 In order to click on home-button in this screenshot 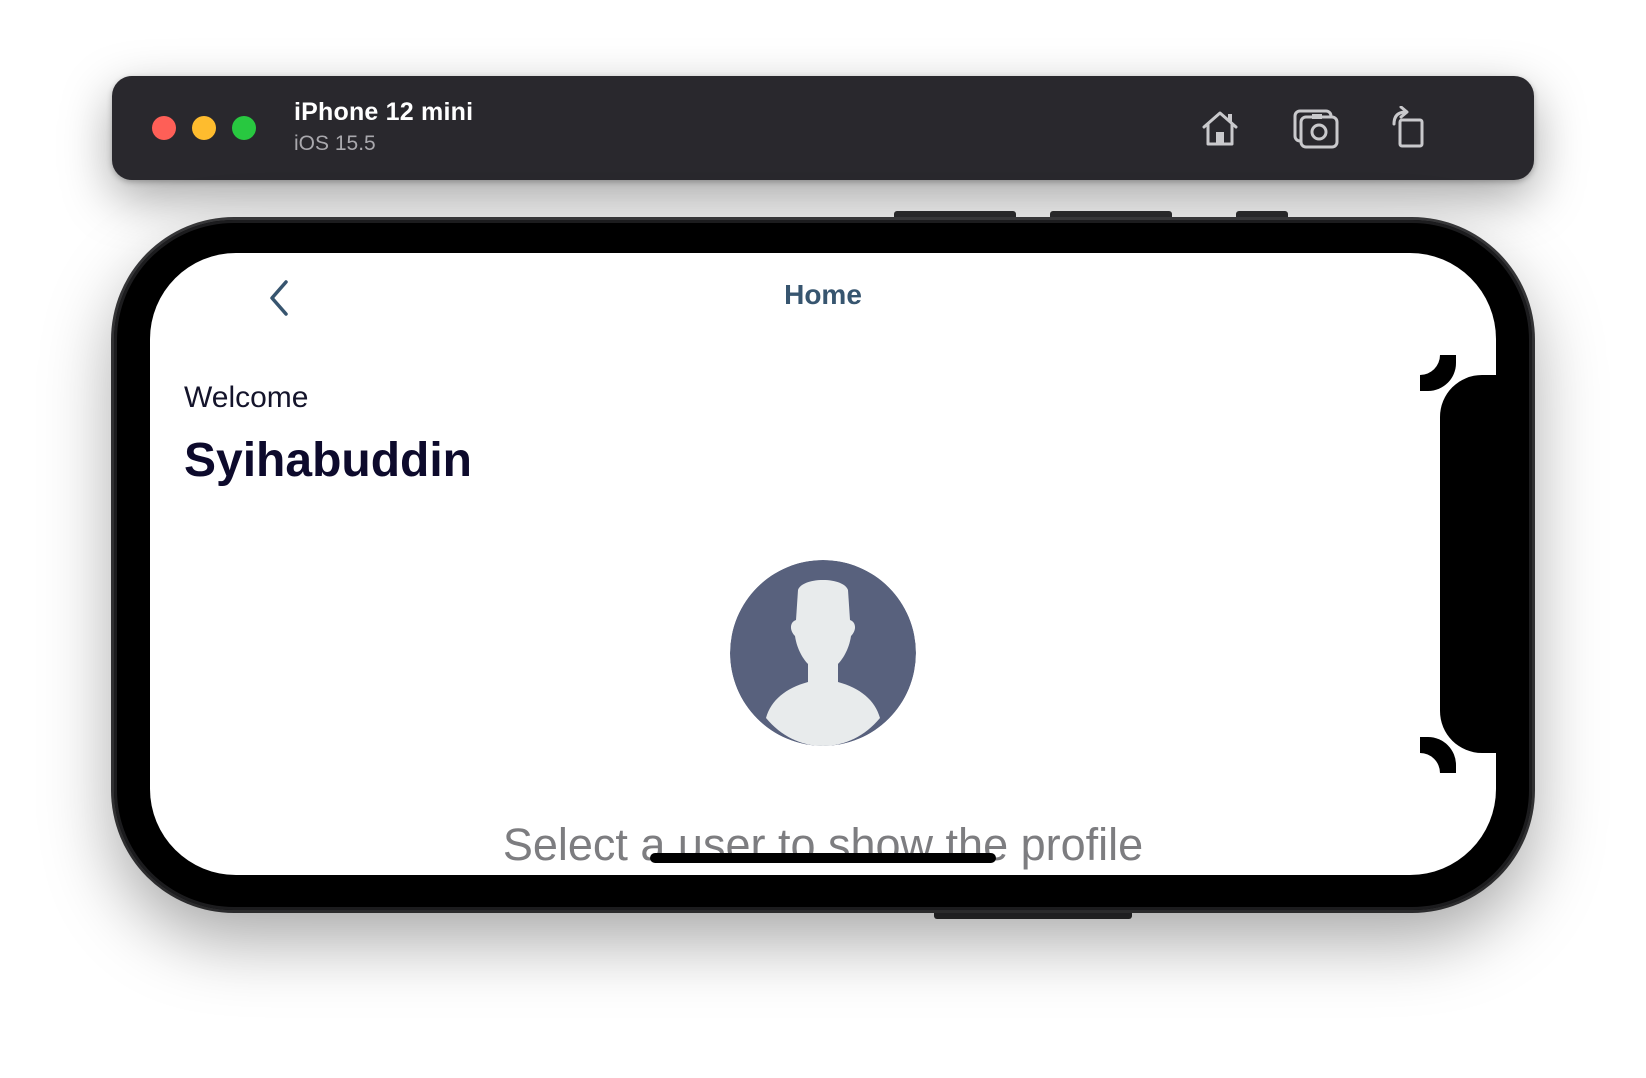, I will do `click(1220, 128)`.